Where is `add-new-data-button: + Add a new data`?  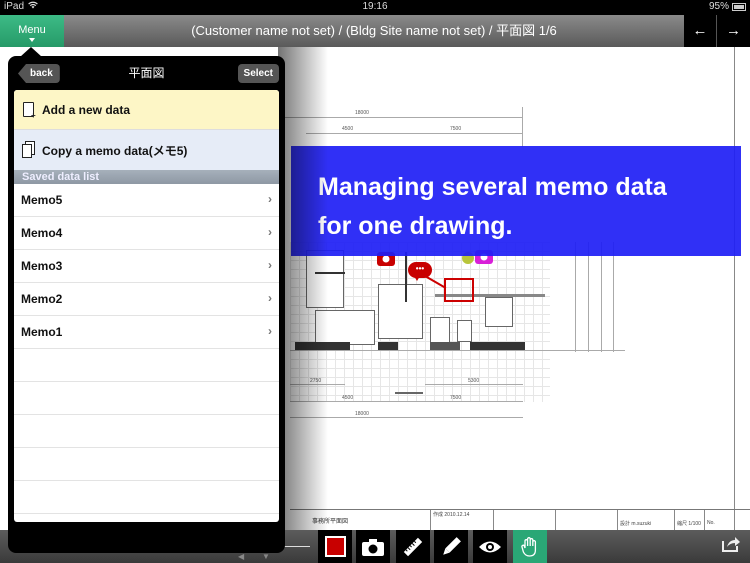
add-new-data-button: + Add a new data is located at coordinates (146, 110).